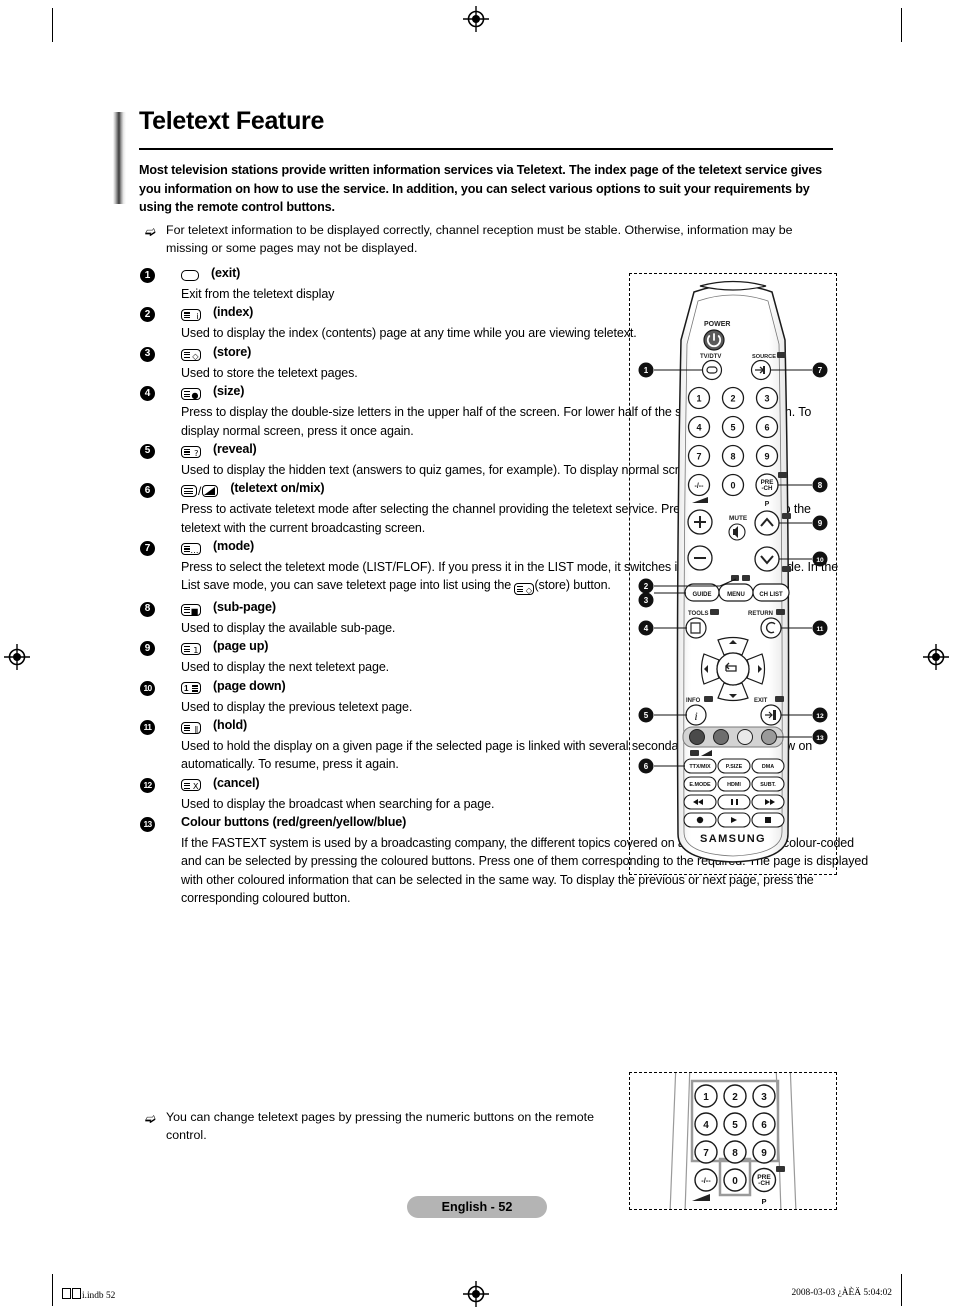 The width and height of the screenshot is (954, 1314). I want to click on item-number: 2, so click(147, 315).